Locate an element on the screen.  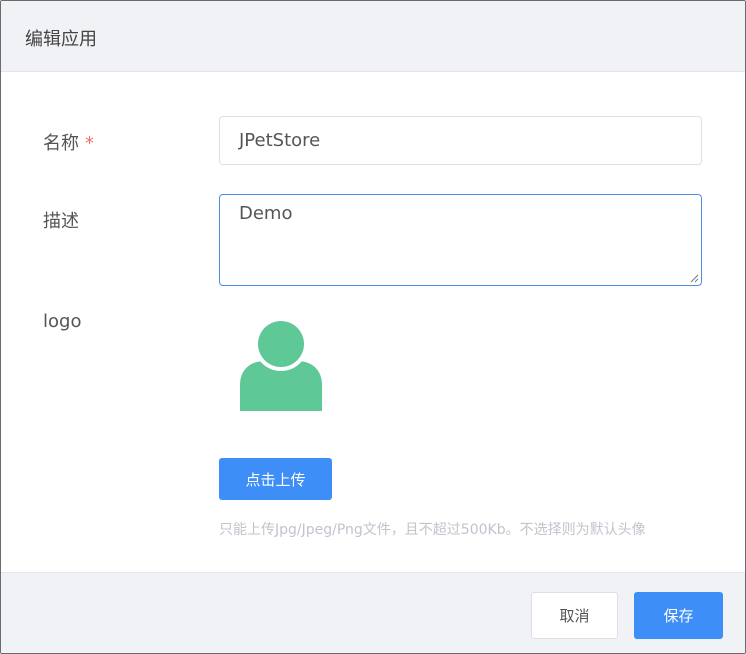
upload-button: 点击上传 is located at coordinates (275, 479).